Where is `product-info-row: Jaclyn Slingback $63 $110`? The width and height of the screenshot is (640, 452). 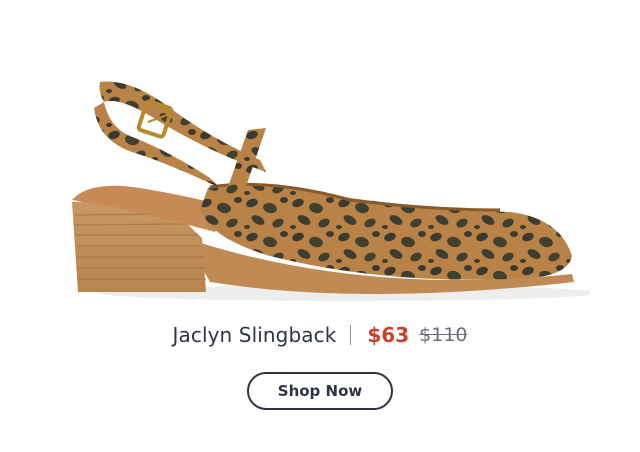
product-info-row: Jaclyn Slingback $63 $110 is located at coordinates (320, 335).